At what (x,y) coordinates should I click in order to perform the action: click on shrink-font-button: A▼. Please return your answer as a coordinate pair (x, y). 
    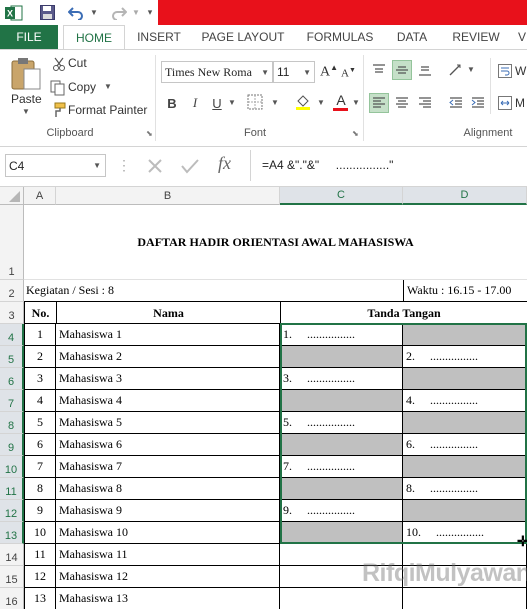
    Looking at the image, I should click on (348, 73).